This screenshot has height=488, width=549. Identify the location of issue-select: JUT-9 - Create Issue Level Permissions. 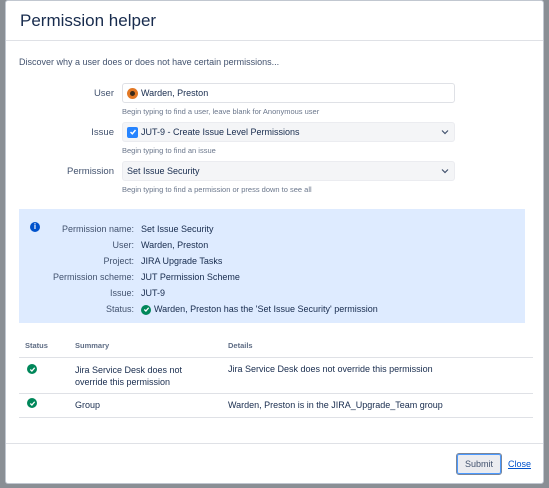
(288, 132).